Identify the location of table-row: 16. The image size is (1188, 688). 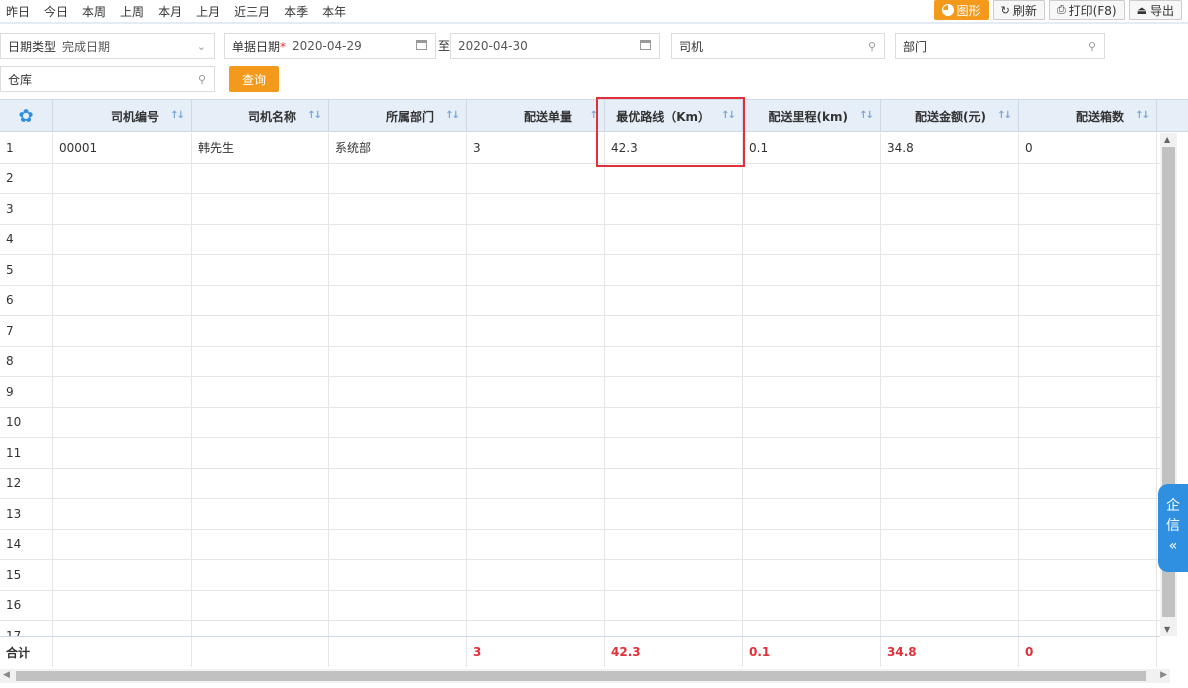
(580, 605).